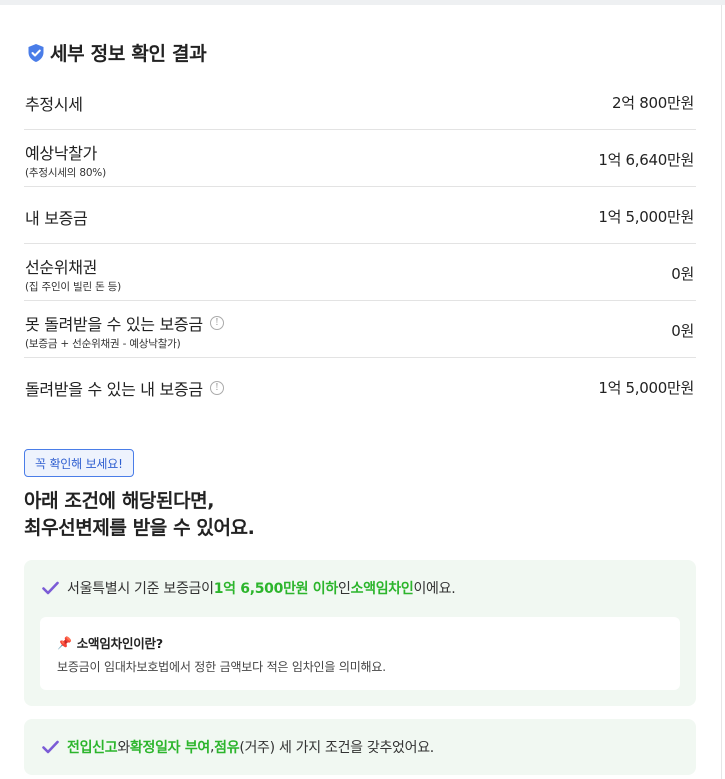 The image size is (725, 779). I want to click on headline-line-1: 아래 조건에 해당된다면,, so click(119, 501).